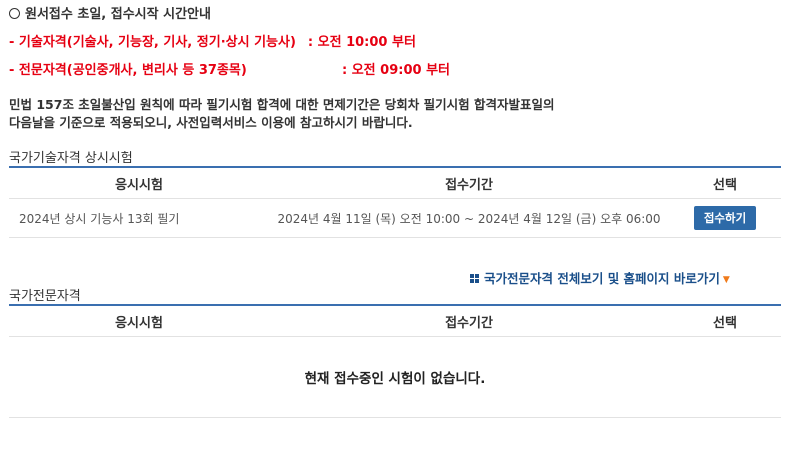 This screenshot has width=800, height=450. I want to click on pro-section-title: 국가전문자격, so click(45, 296).